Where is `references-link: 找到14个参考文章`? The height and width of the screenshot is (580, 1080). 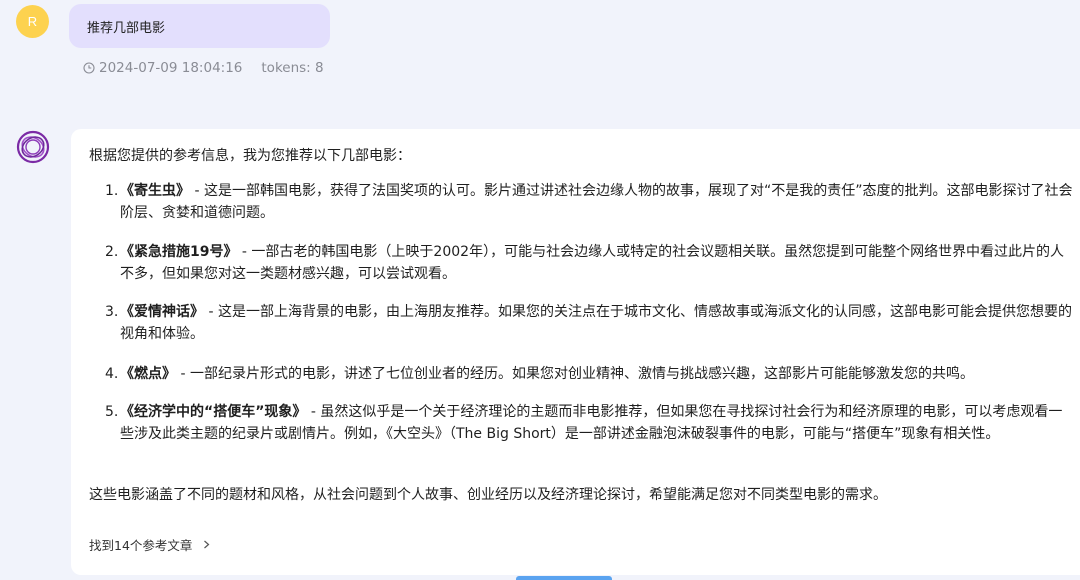
references-link: 找到14个参考文章 is located at coordinates (150, 544).